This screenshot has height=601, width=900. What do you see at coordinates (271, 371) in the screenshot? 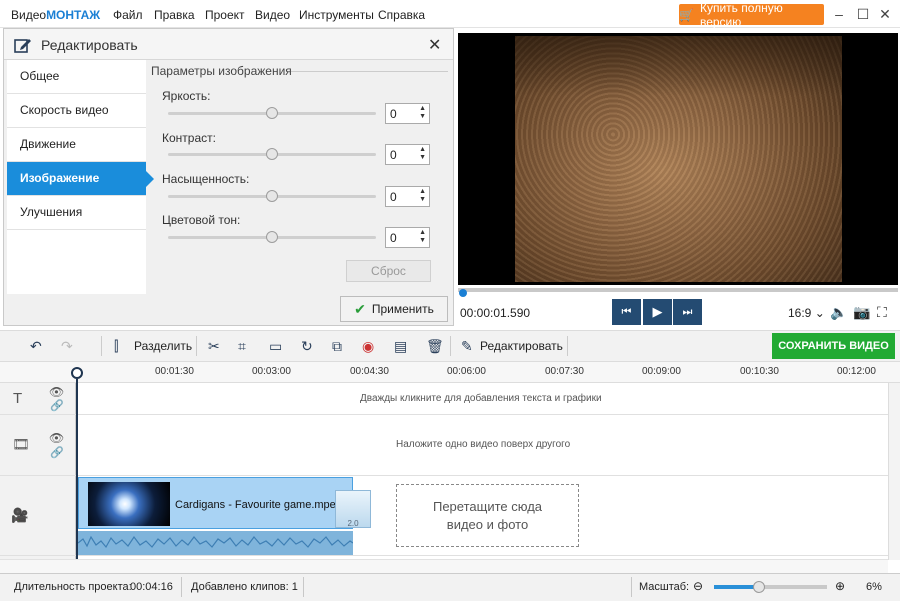
I see `ruler-tick: 00:03:00` at bounding box center [271, 371].